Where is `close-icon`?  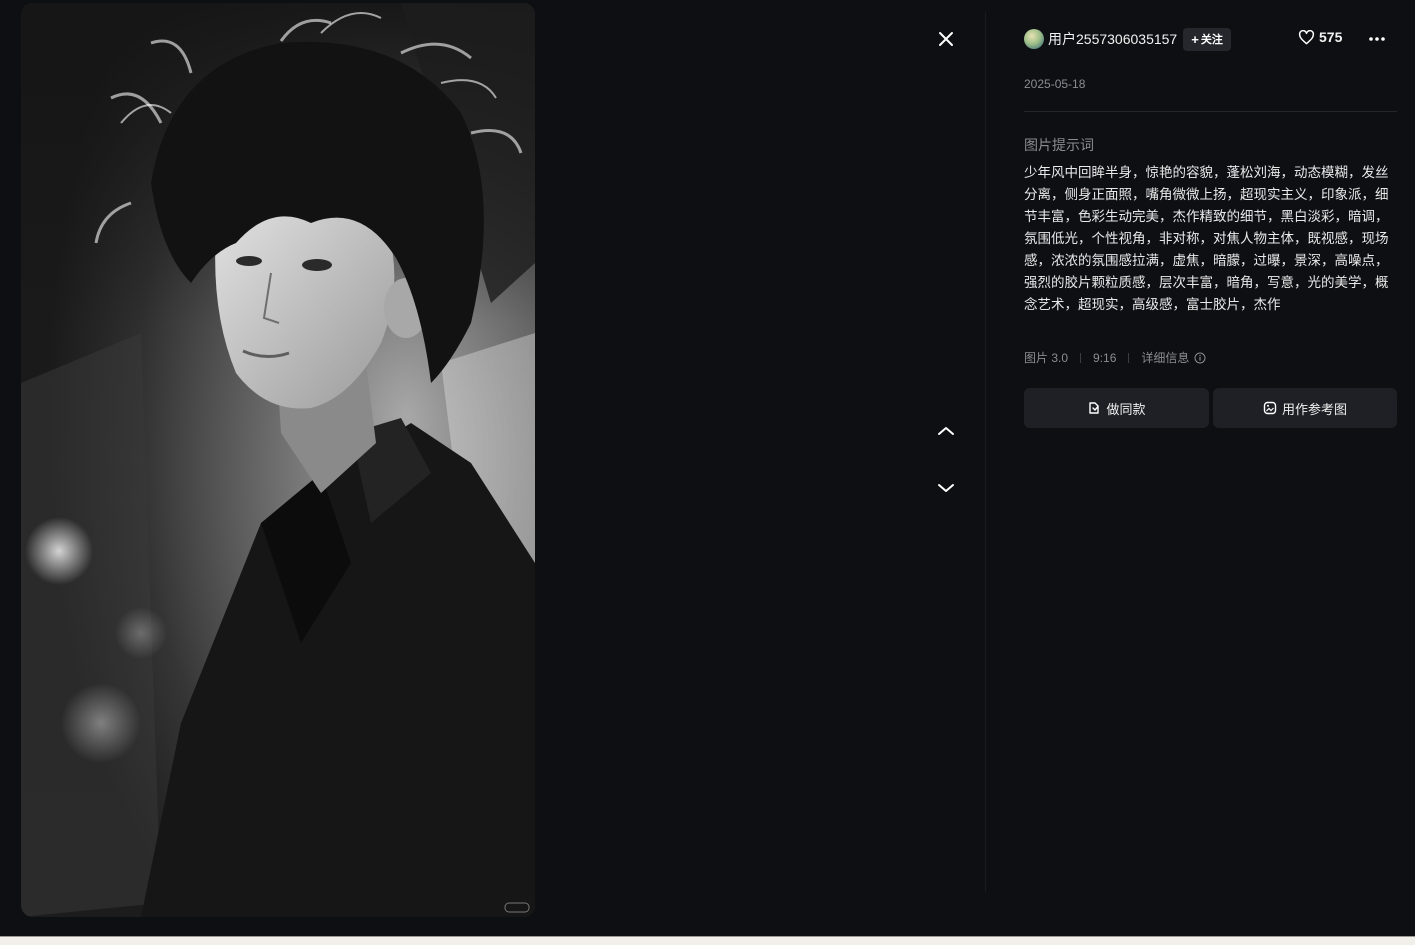
close-icon is located at coordinates (946, 39).